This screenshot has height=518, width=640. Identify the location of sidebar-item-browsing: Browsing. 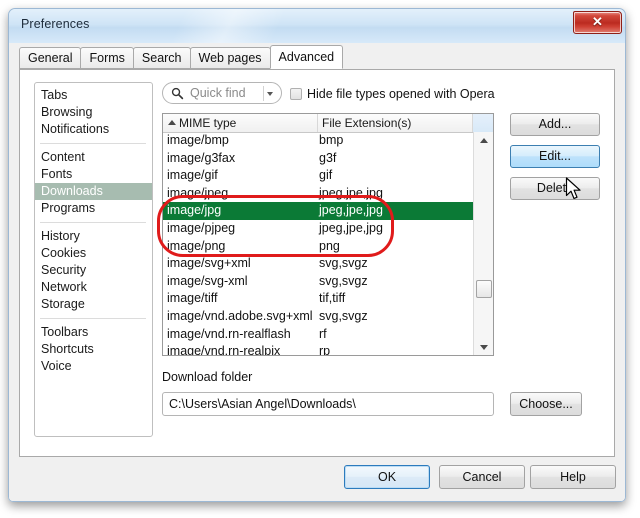
(93, 112).